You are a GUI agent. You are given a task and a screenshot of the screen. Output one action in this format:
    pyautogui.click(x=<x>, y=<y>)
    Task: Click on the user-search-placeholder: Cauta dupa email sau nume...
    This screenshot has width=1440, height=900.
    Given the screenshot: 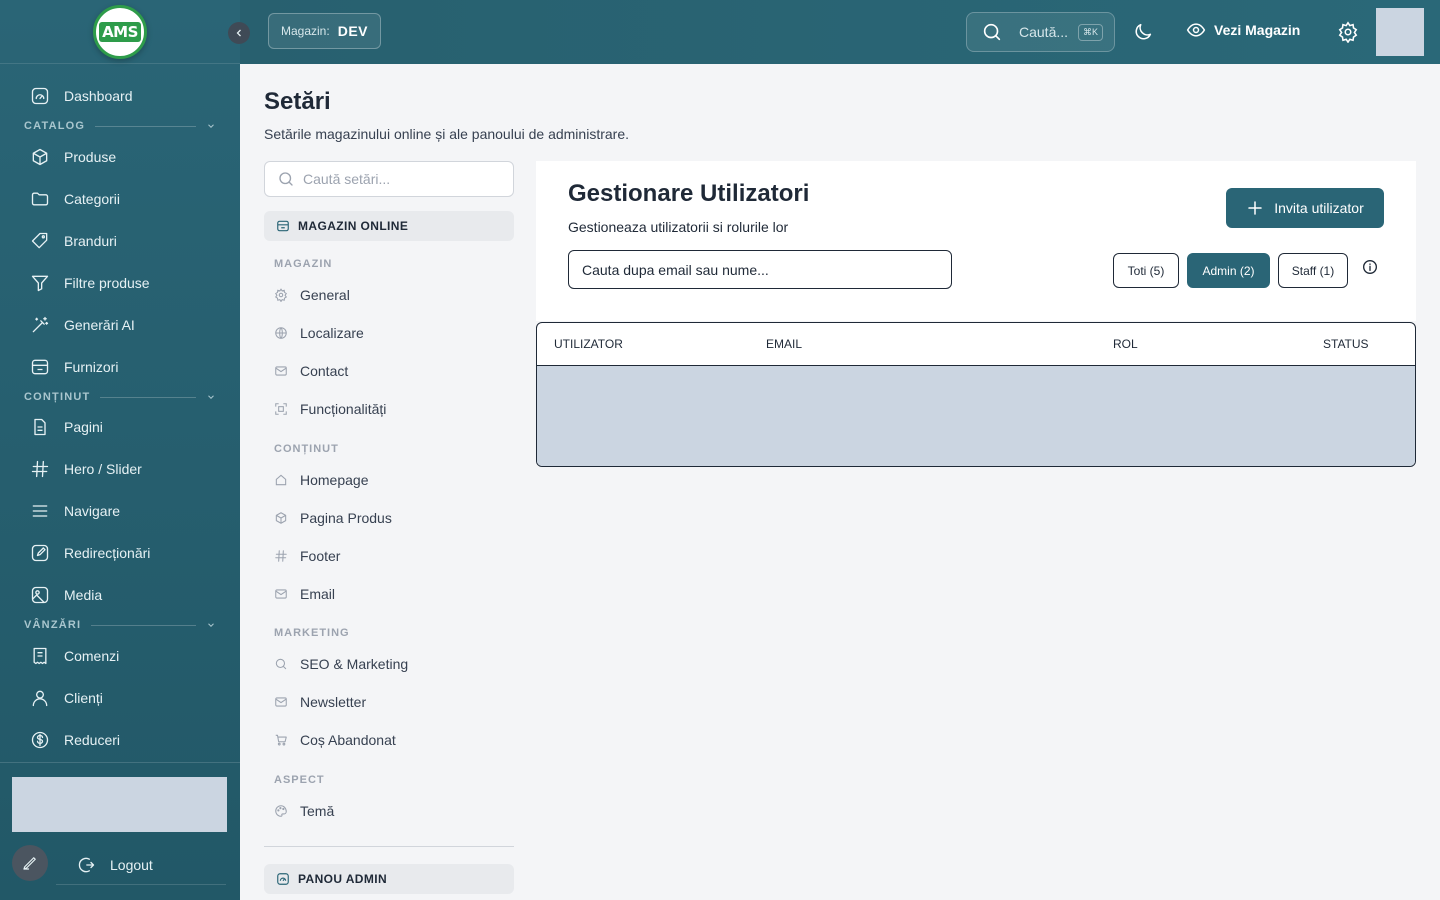 What is the action you would take?
    pyautogui.click(x=675, y=269)
    